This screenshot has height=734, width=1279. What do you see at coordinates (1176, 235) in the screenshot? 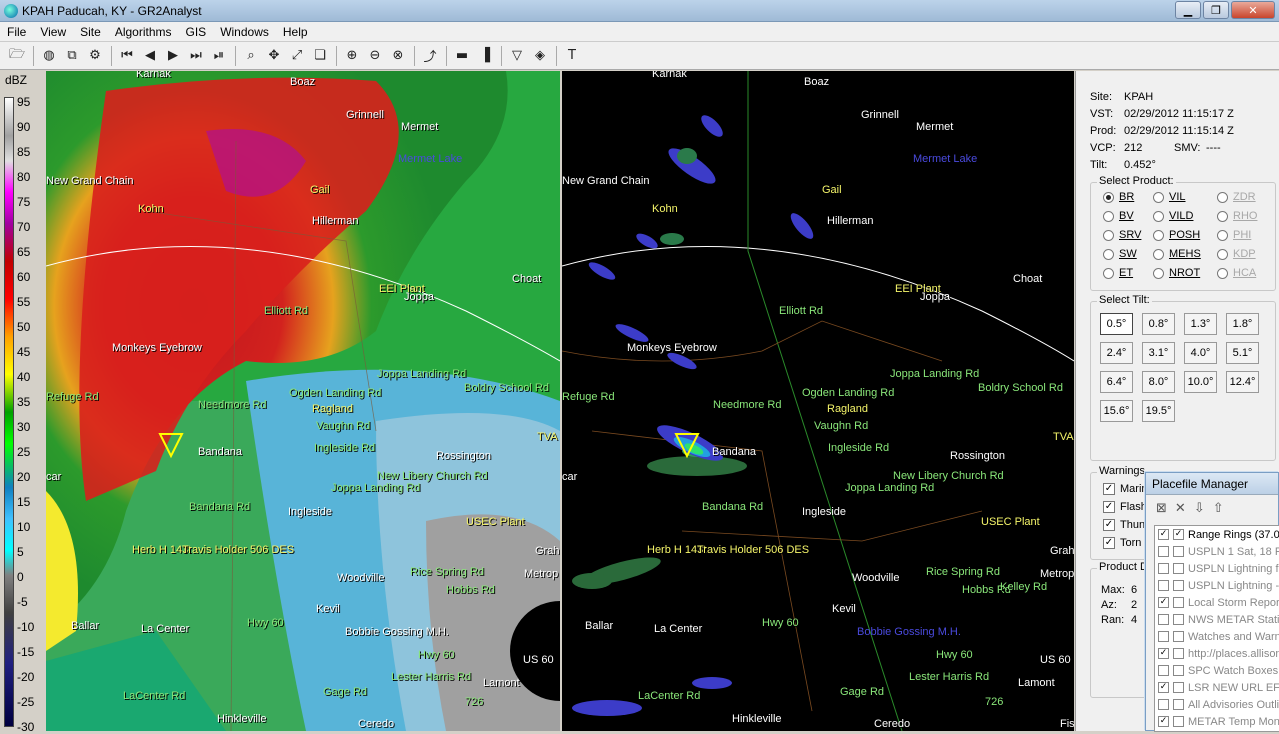
I see `product-radio-posh: POSH` at bounding box center [1176, 235].